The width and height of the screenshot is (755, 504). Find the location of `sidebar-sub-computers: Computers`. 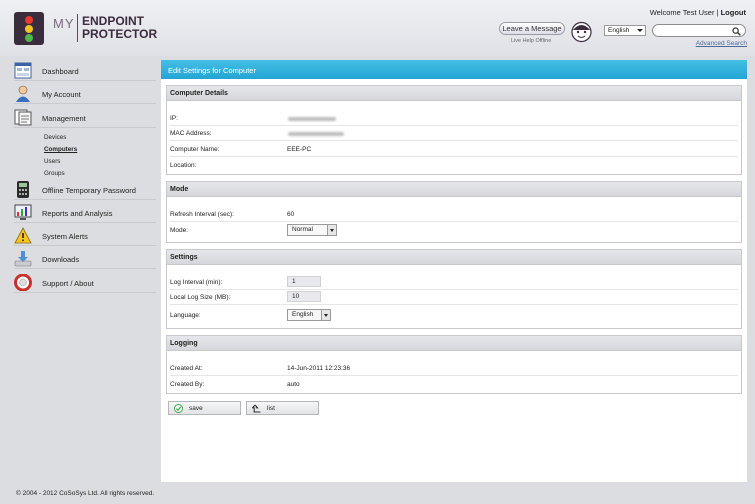

sidebar-sub-computers: Computers is located at coordinates (60, 149).